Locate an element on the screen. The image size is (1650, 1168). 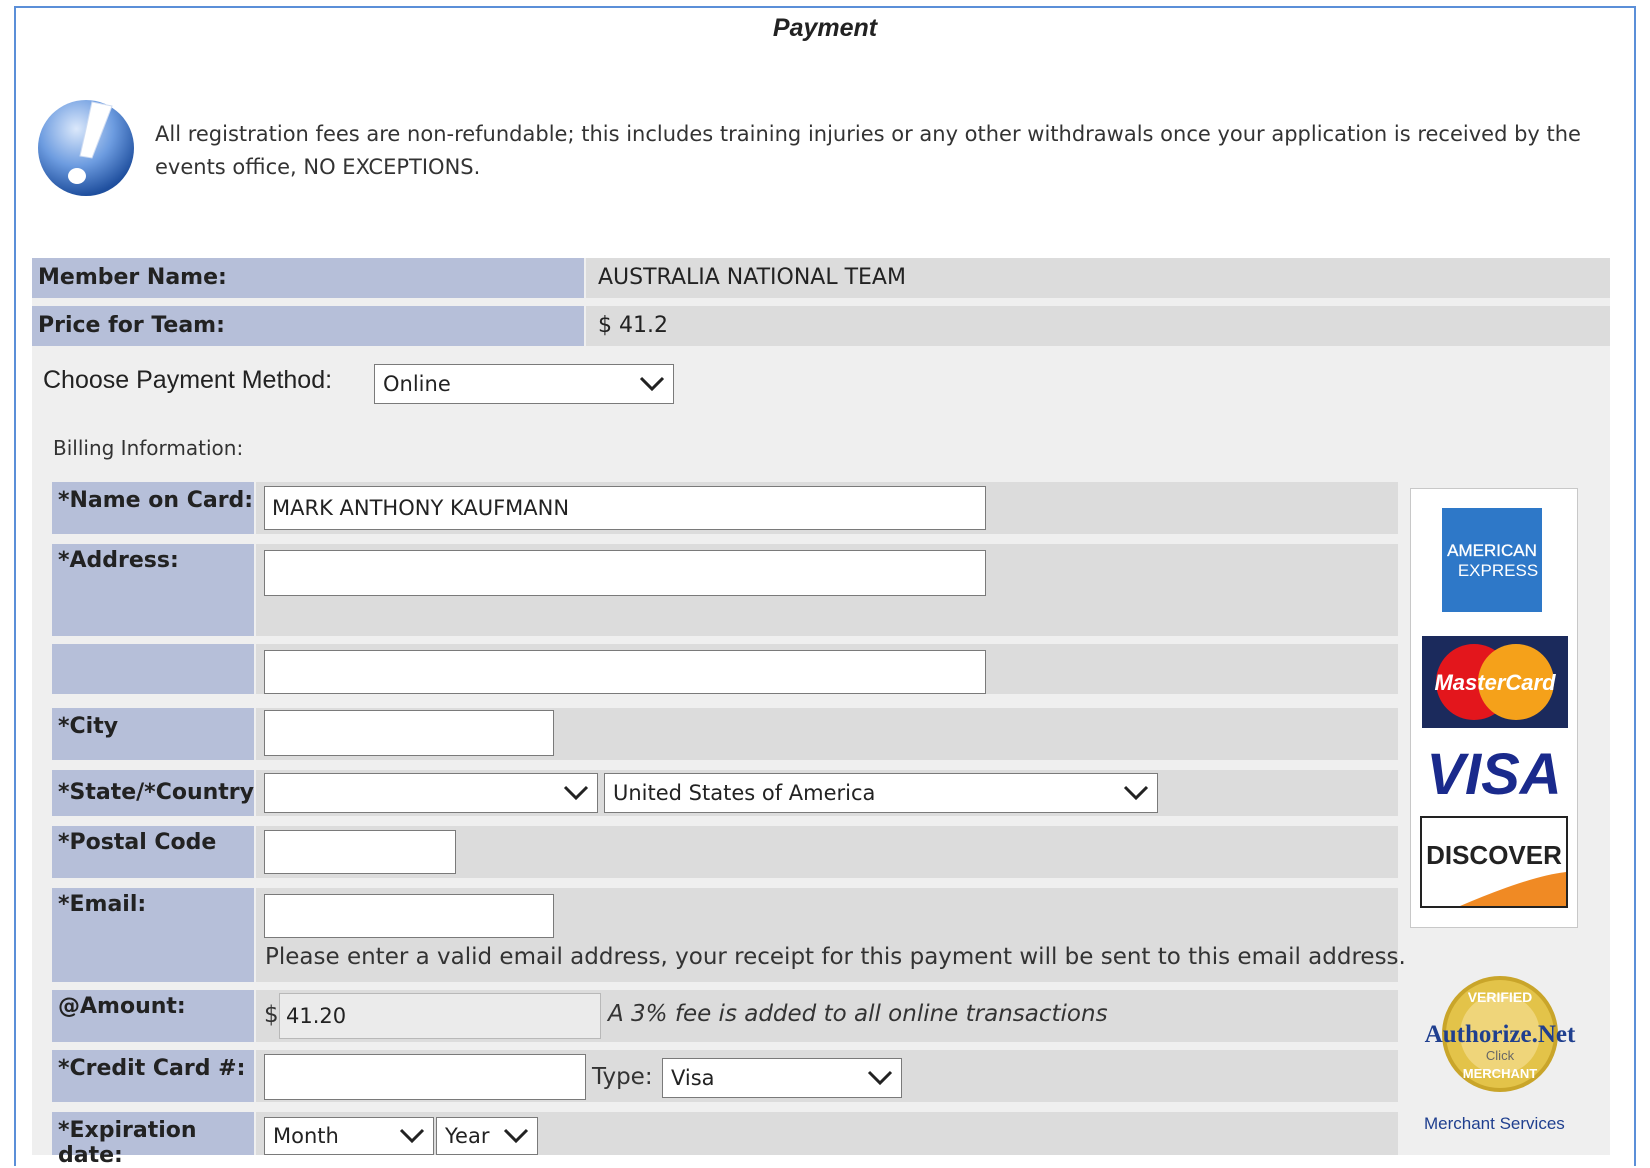
member-name-value: AUSTRALIA NATIONAL TEAM is located at coordinates (1098, 278).